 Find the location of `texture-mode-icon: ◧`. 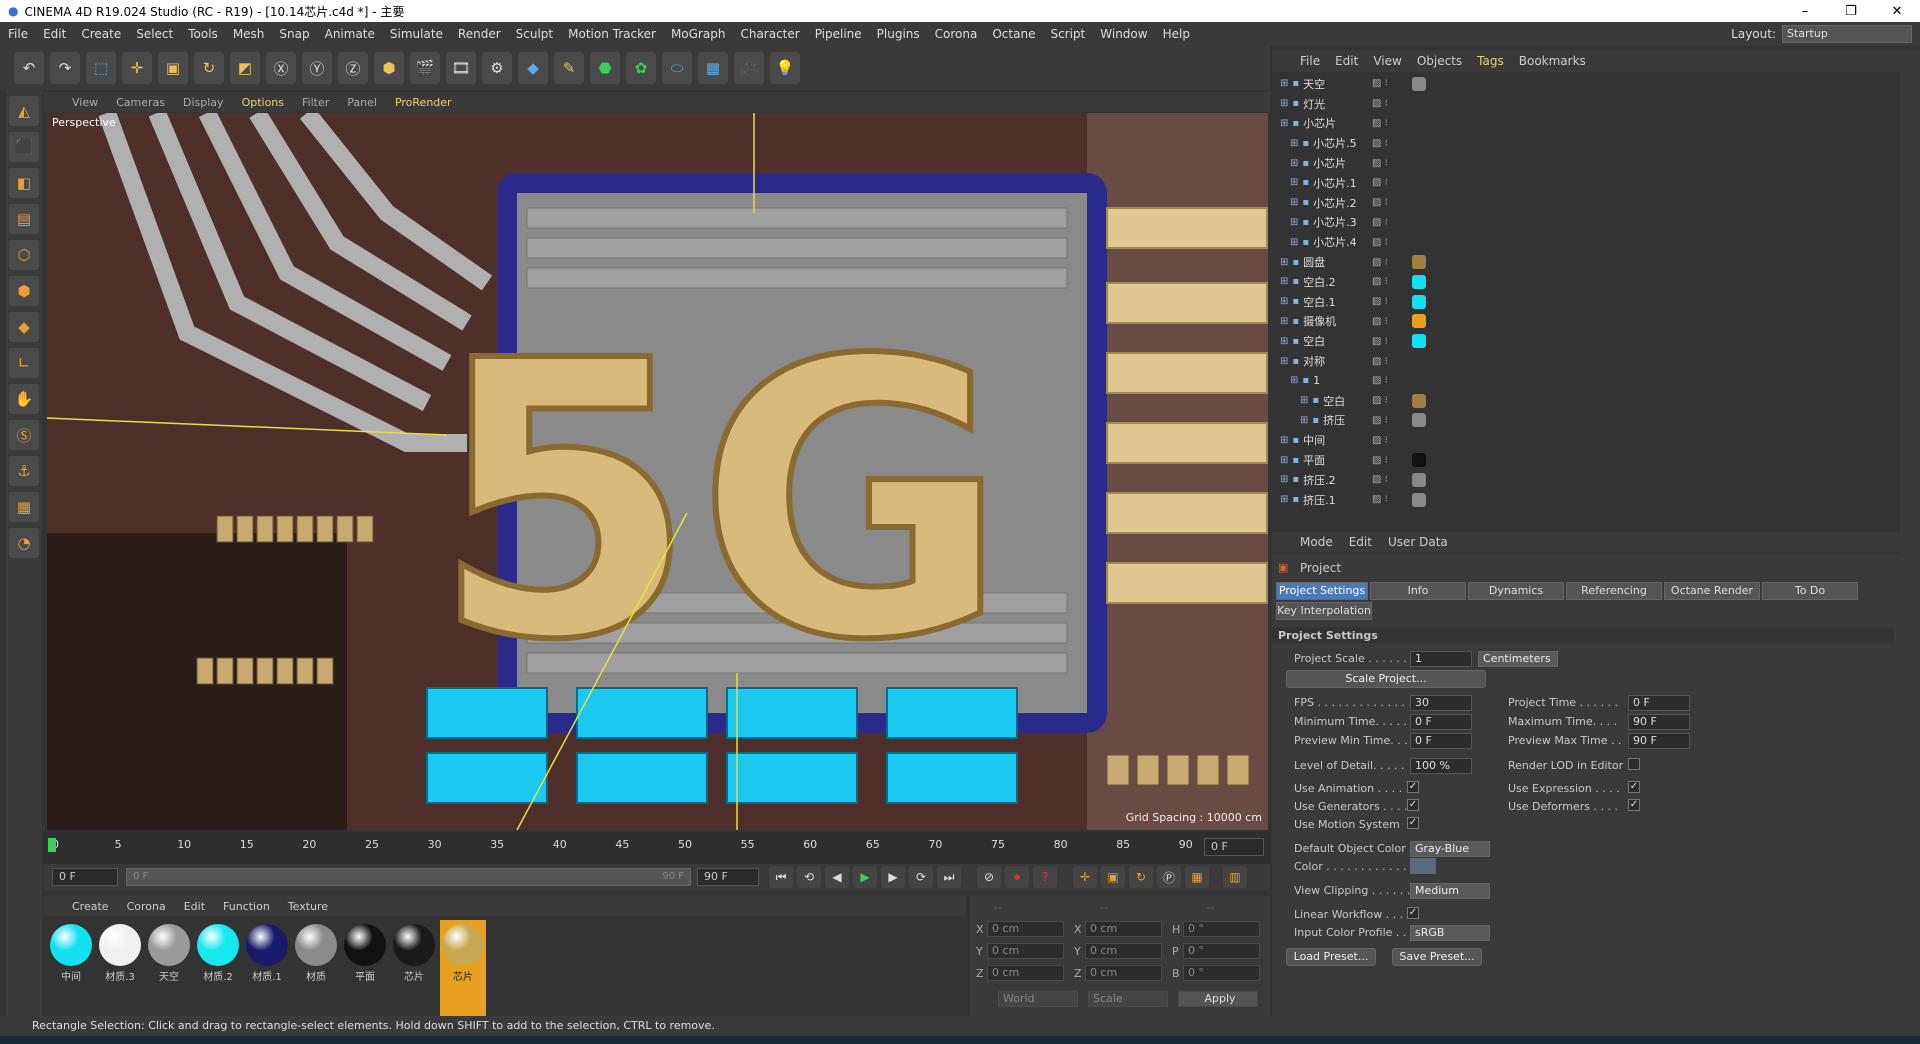

texture-mode-icon: ◧ is located at coordinates (24, 183).